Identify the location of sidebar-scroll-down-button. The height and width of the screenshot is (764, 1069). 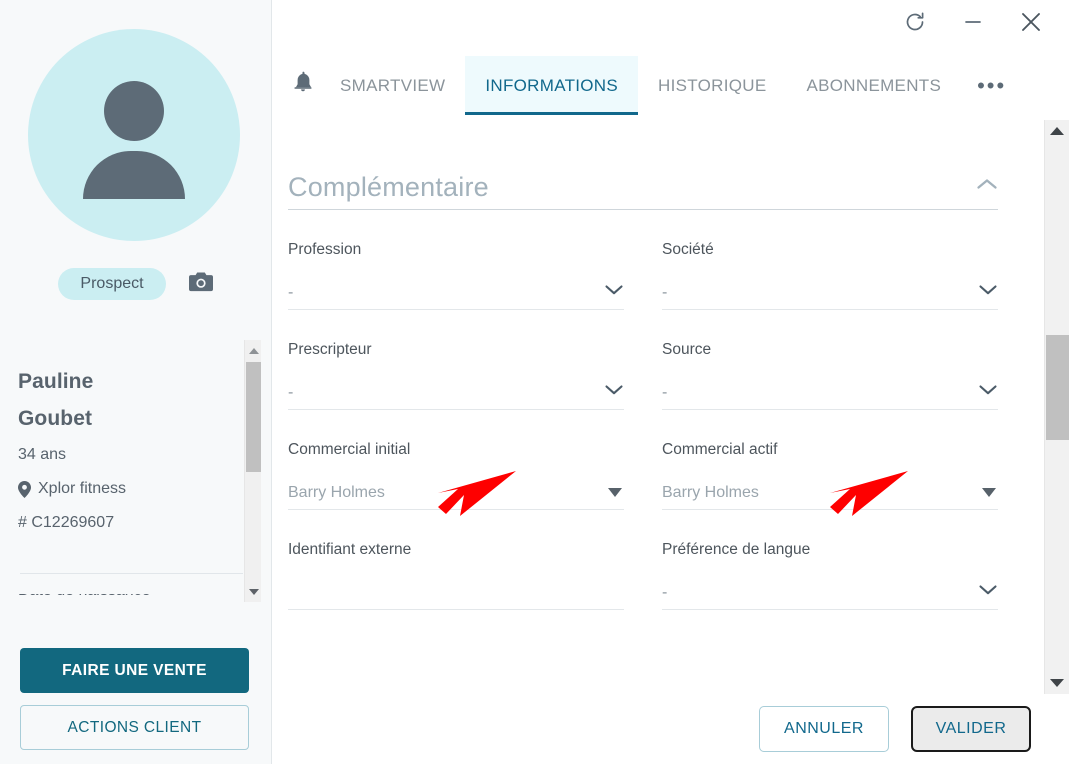
(253, 591).